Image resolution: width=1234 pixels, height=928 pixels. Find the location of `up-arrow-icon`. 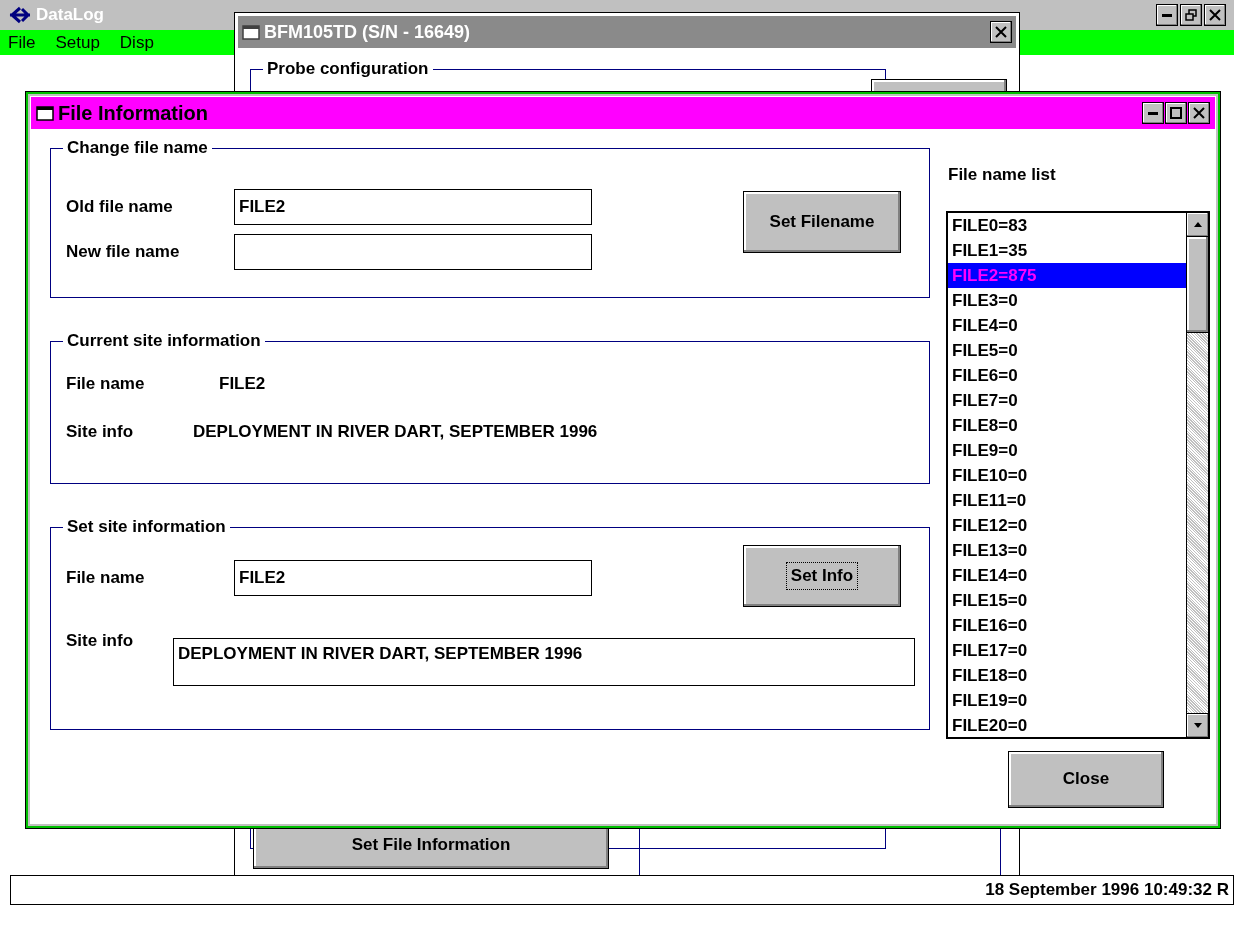

up-arrow-icon is located at coordinates (1197, 224).